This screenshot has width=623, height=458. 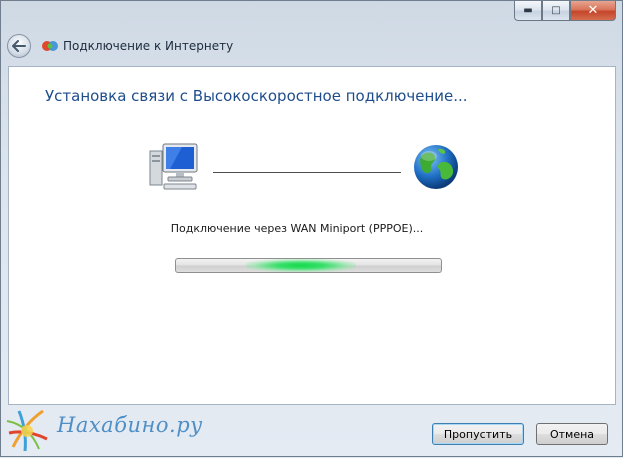 I want to click on close-button: ✕, so click(x=593, y=11).